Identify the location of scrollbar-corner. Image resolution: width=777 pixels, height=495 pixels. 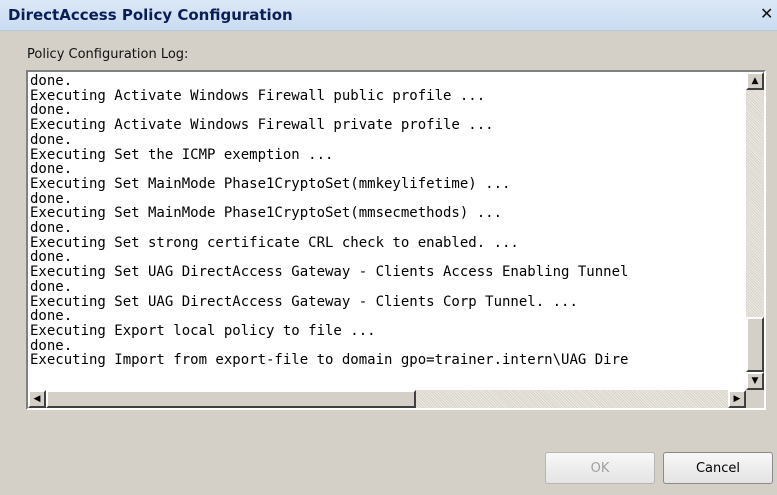
(755, 399).